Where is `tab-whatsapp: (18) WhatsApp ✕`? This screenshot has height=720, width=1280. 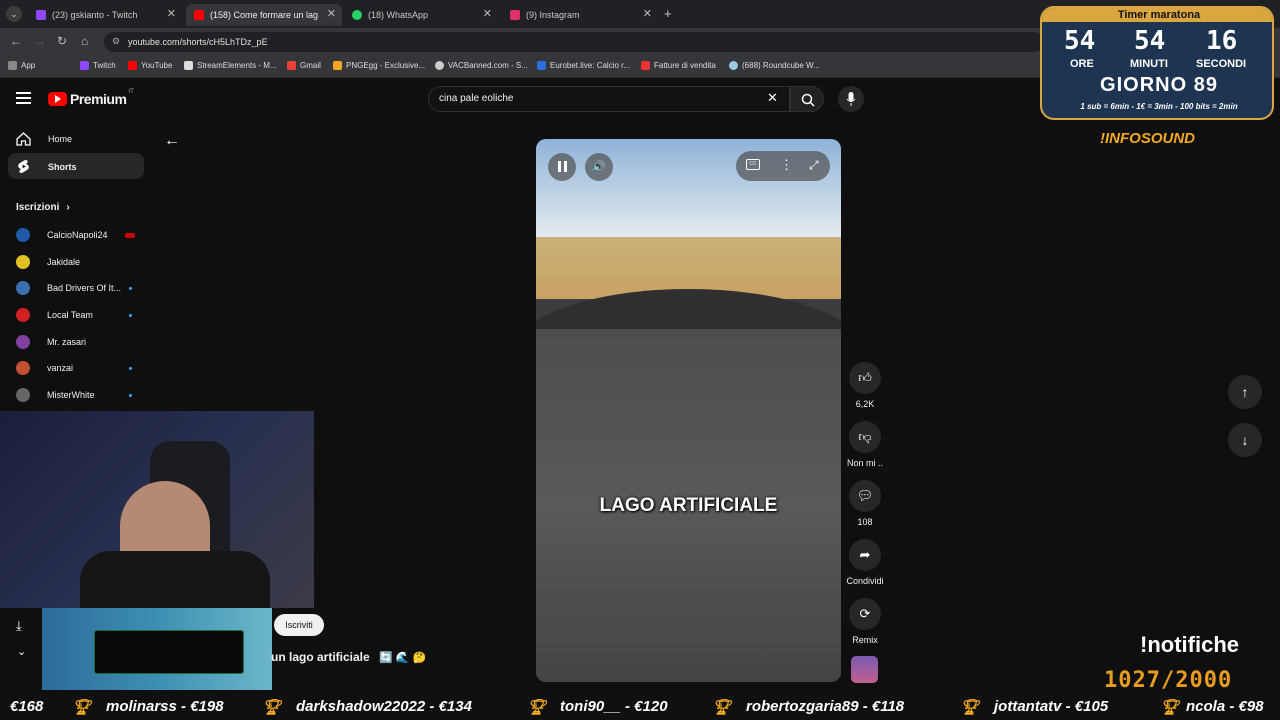
tab-whatsapp: (18) WhatsApp ✕ is located at coordinates (421, 15).